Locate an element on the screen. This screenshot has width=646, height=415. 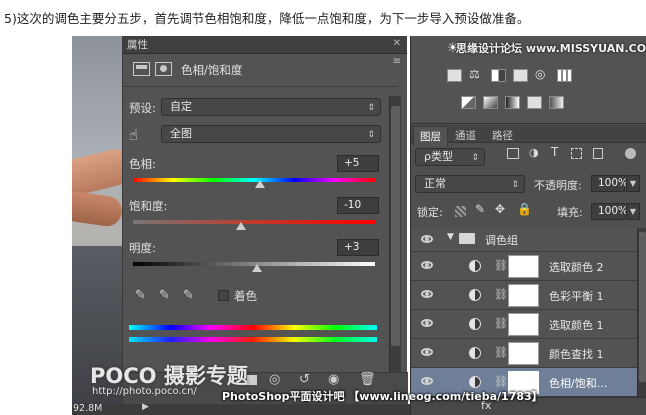
filter-label: ρ类型 is located at coordinates (438, 156).